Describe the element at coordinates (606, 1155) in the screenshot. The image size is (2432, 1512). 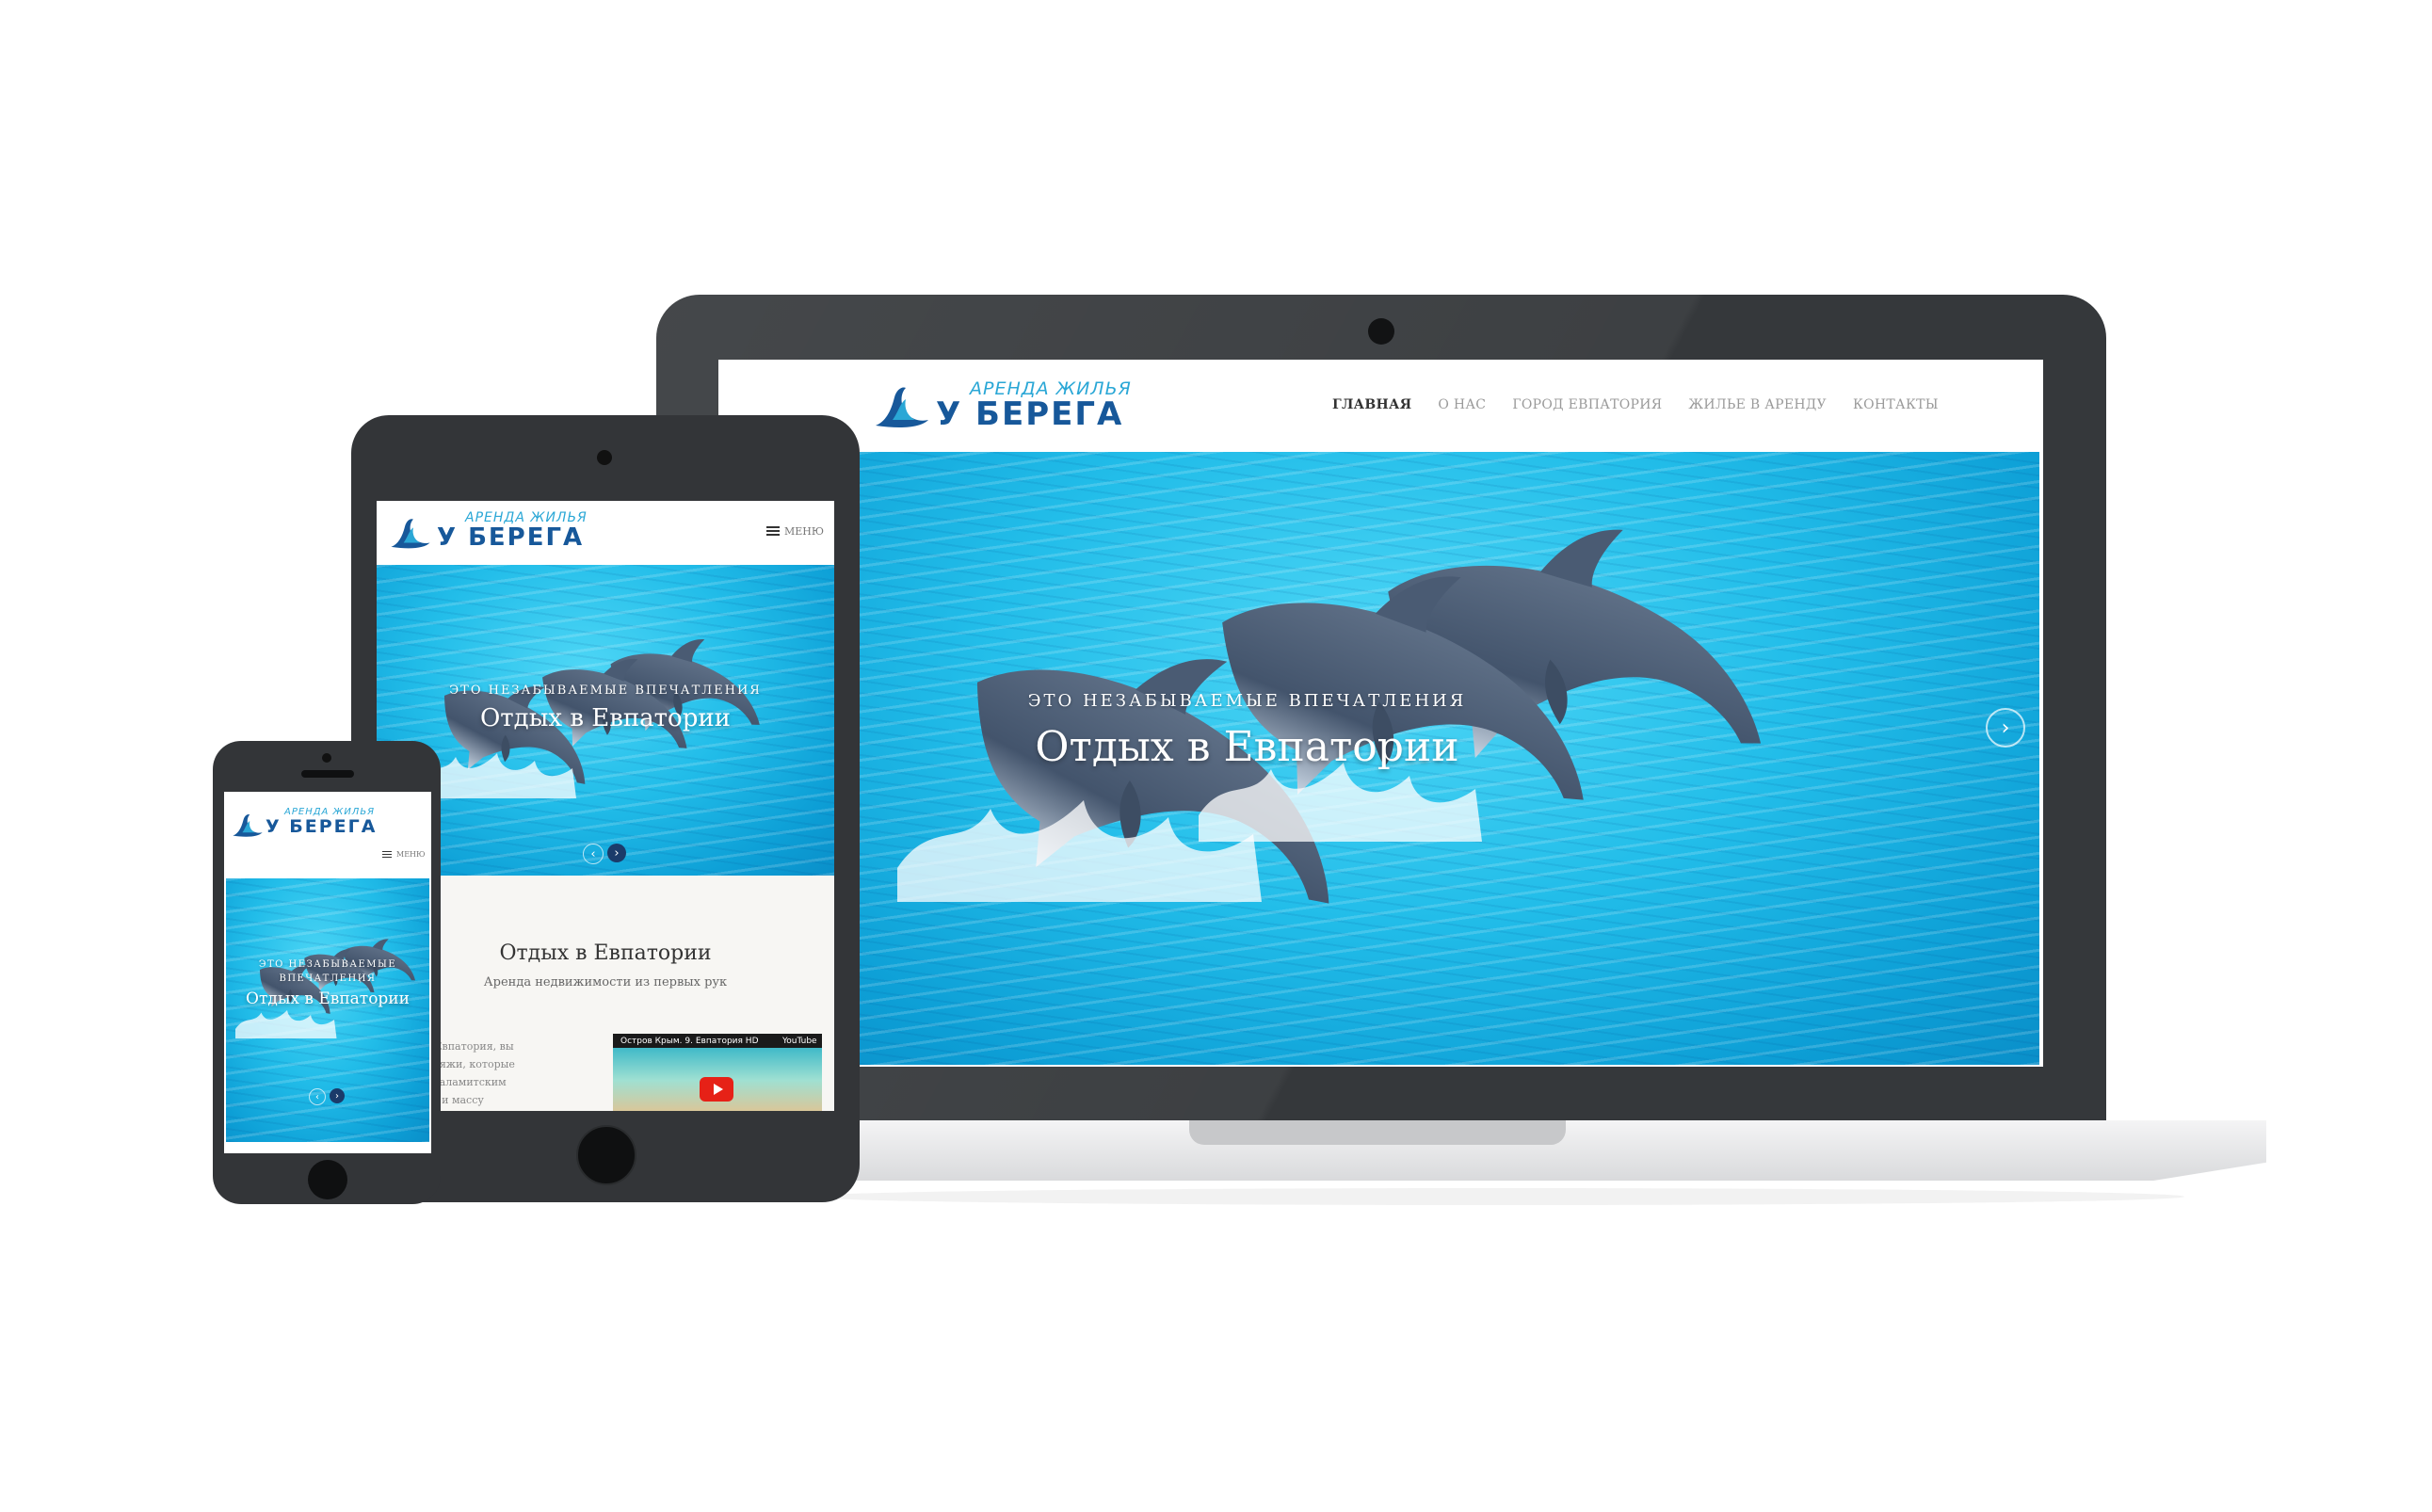
I see `tablet-home-button` at that location.